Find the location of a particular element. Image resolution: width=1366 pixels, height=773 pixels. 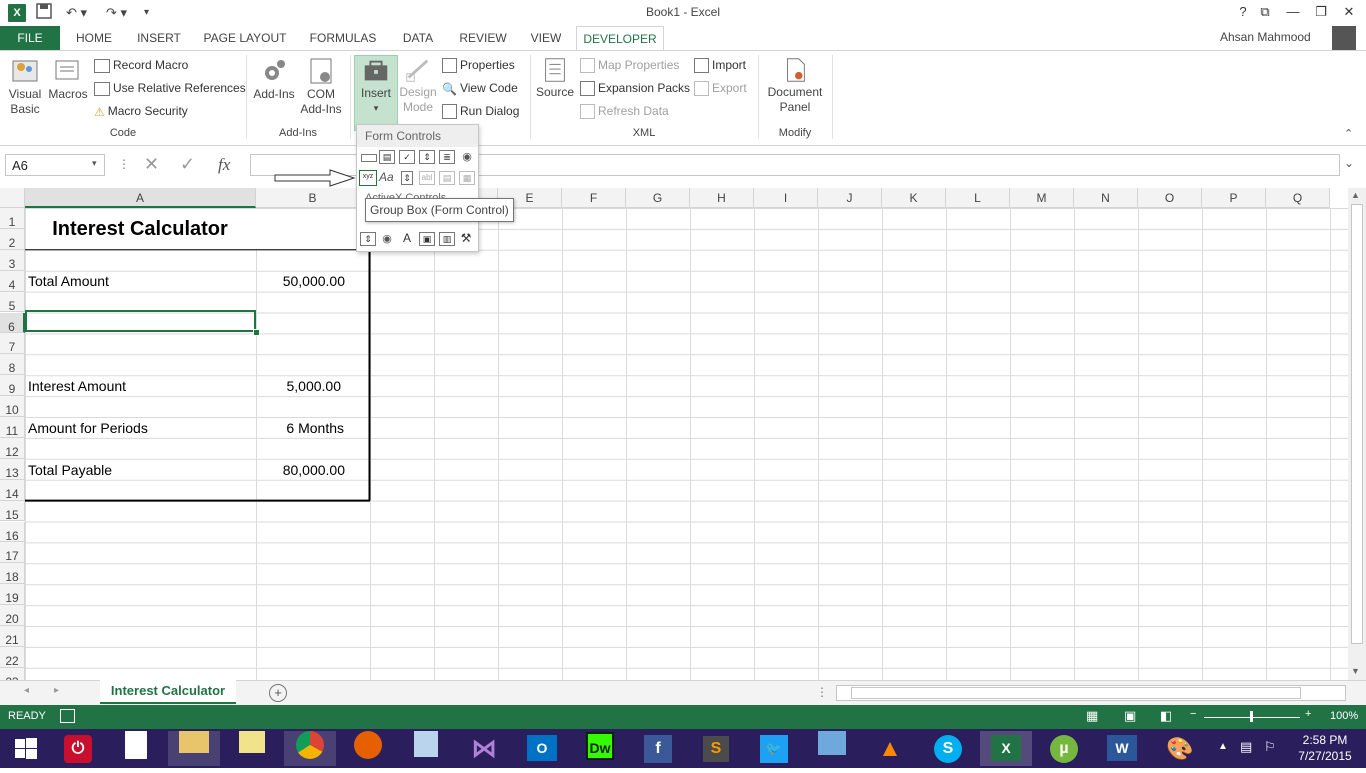

remote-desktop-icon is located at coordinates (832, 748).